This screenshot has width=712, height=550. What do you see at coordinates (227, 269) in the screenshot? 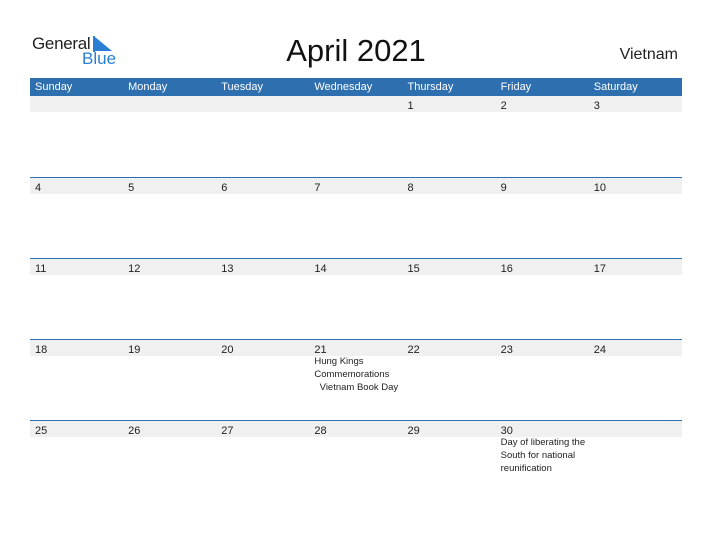
I see `day-number: 13` at bounding box center [227, 269].